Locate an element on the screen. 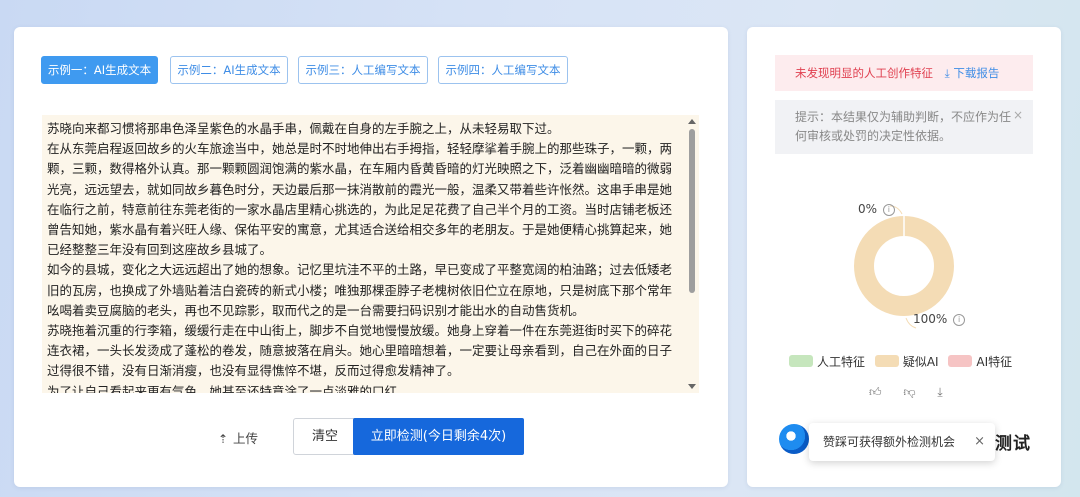 The image size is (1080, 497). brand-text: 测试 is located at coordinates (1013, 444).